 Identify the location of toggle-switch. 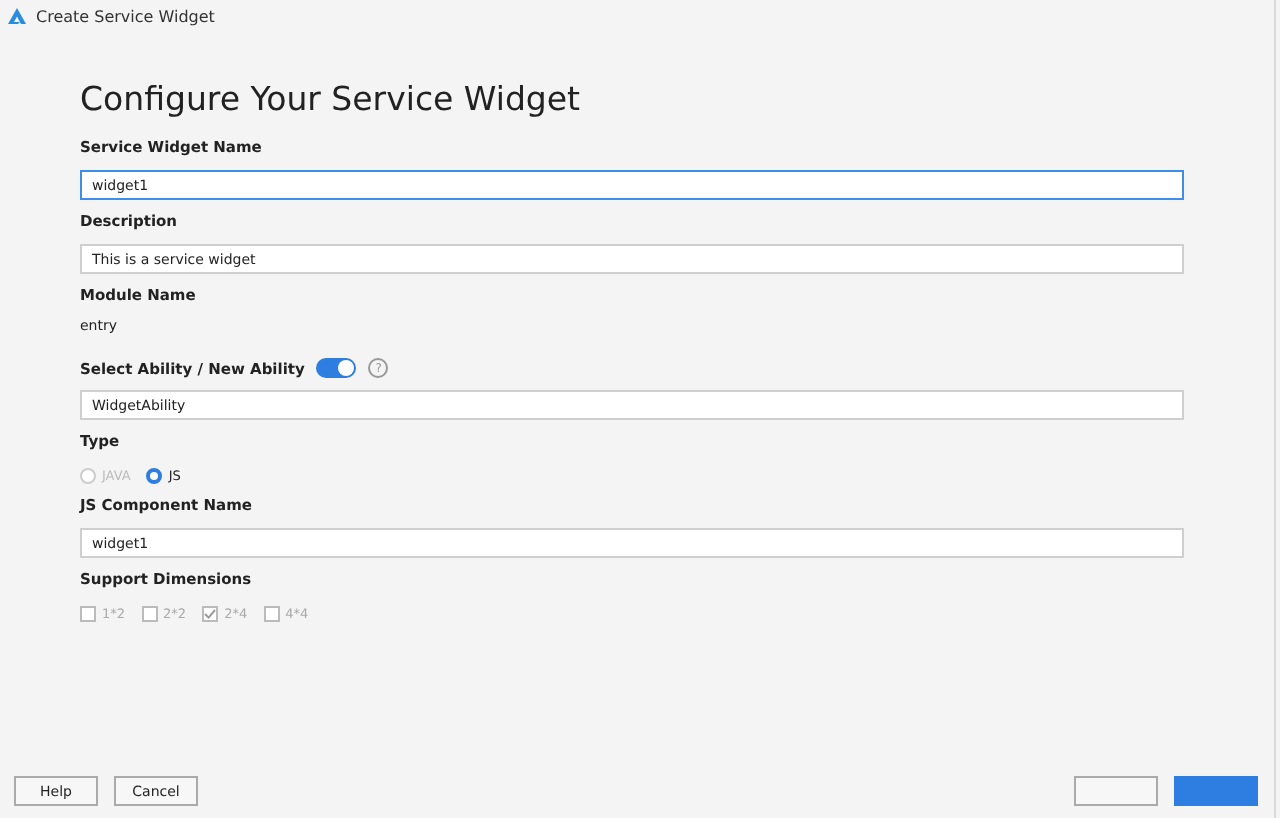
(336, 368).